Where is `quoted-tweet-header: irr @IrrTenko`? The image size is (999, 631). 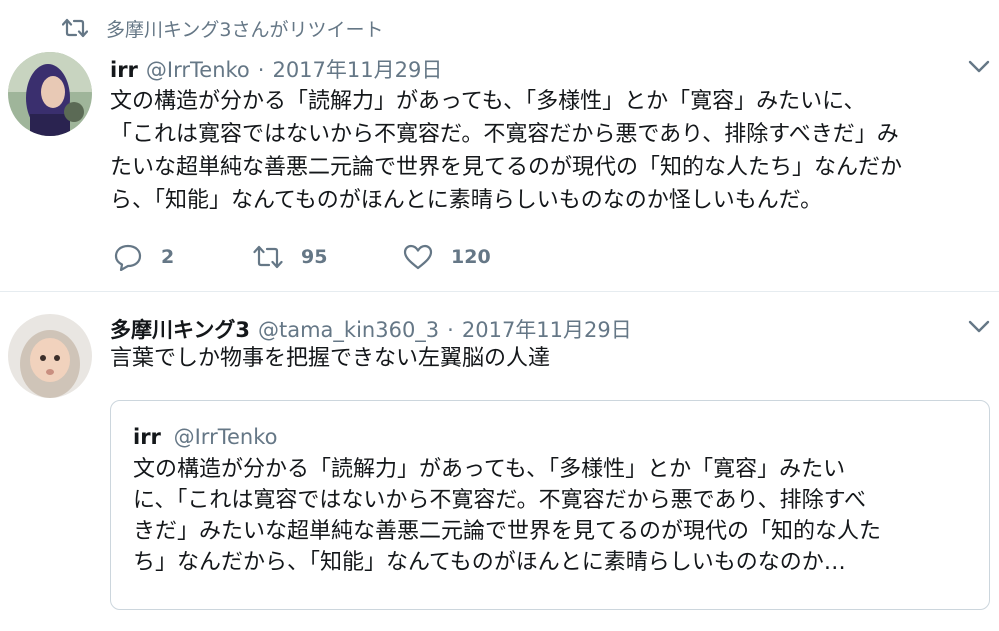 quoted-tweet-header: irr @IrrTenko is located at coordinates (205, 437).